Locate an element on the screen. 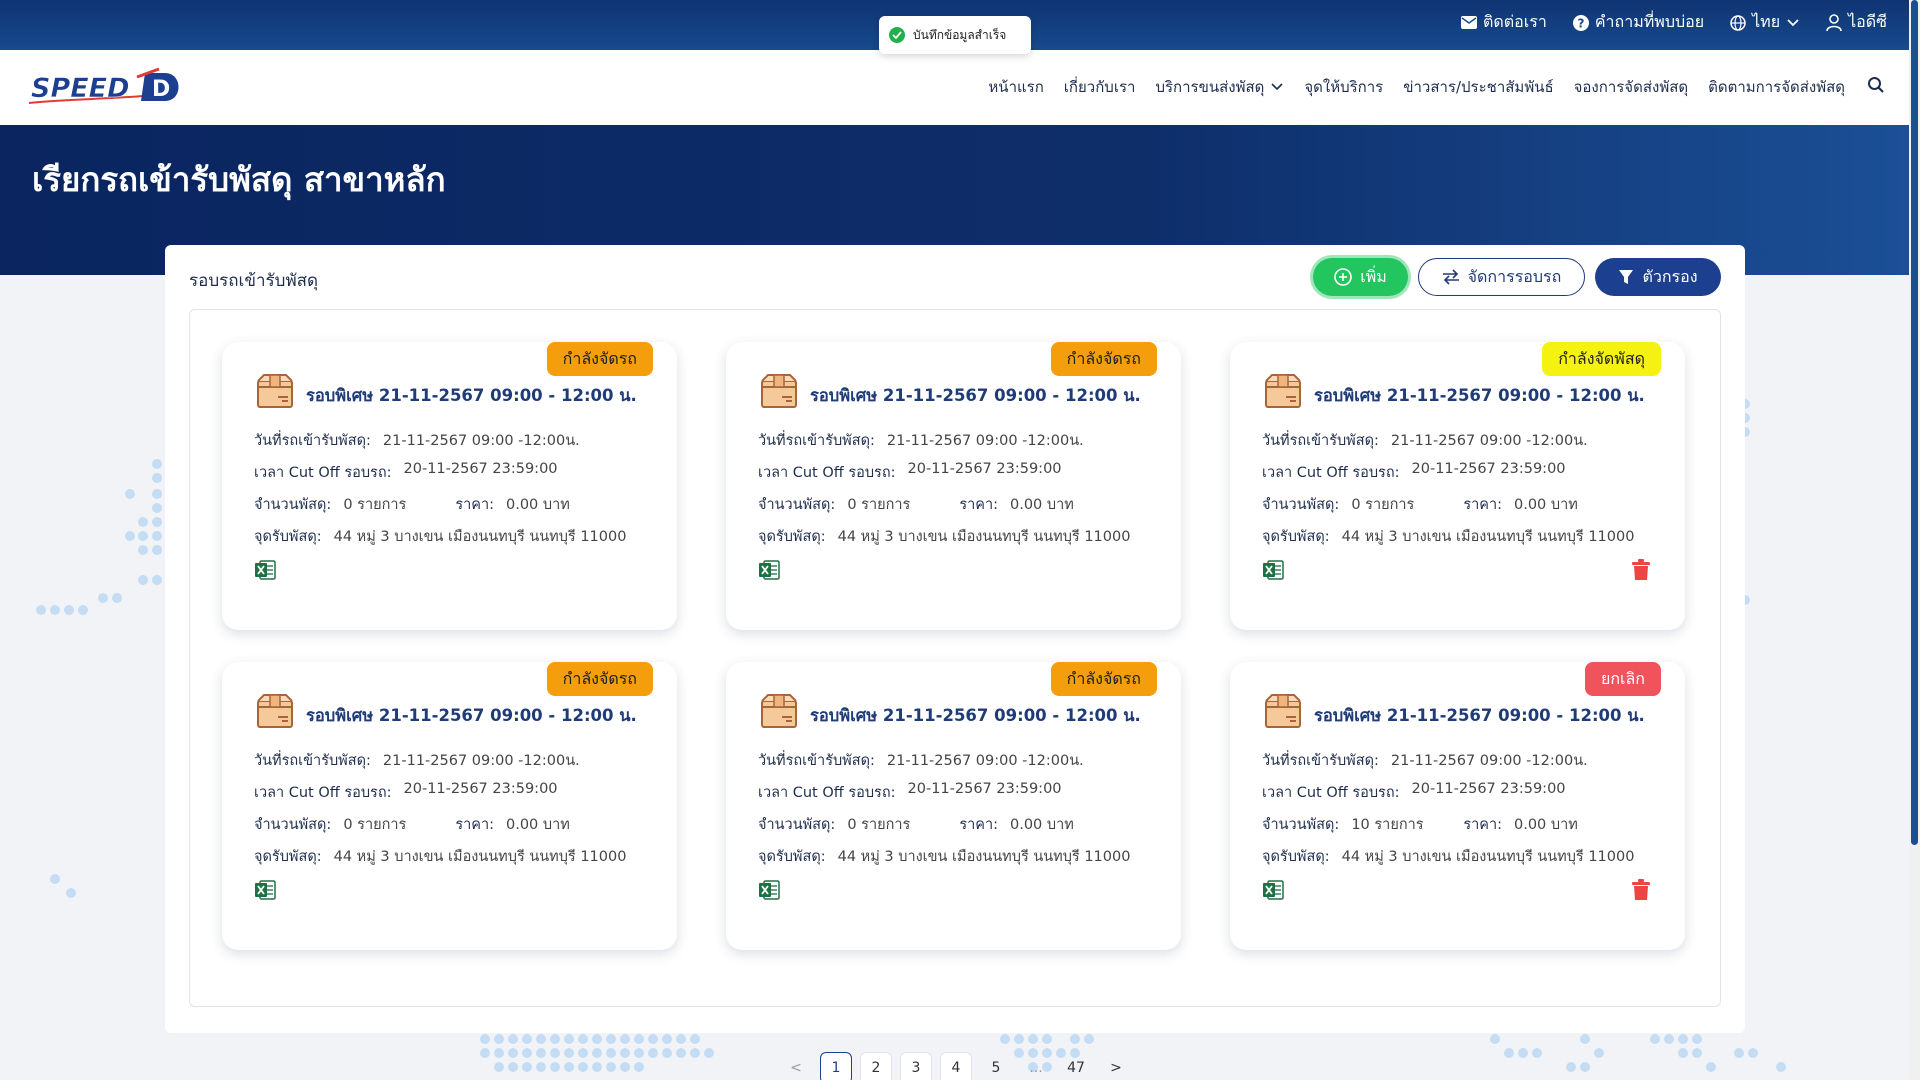 The image size is (1920, 1080). page-3: 3 is located at coordinates (916, 1066).